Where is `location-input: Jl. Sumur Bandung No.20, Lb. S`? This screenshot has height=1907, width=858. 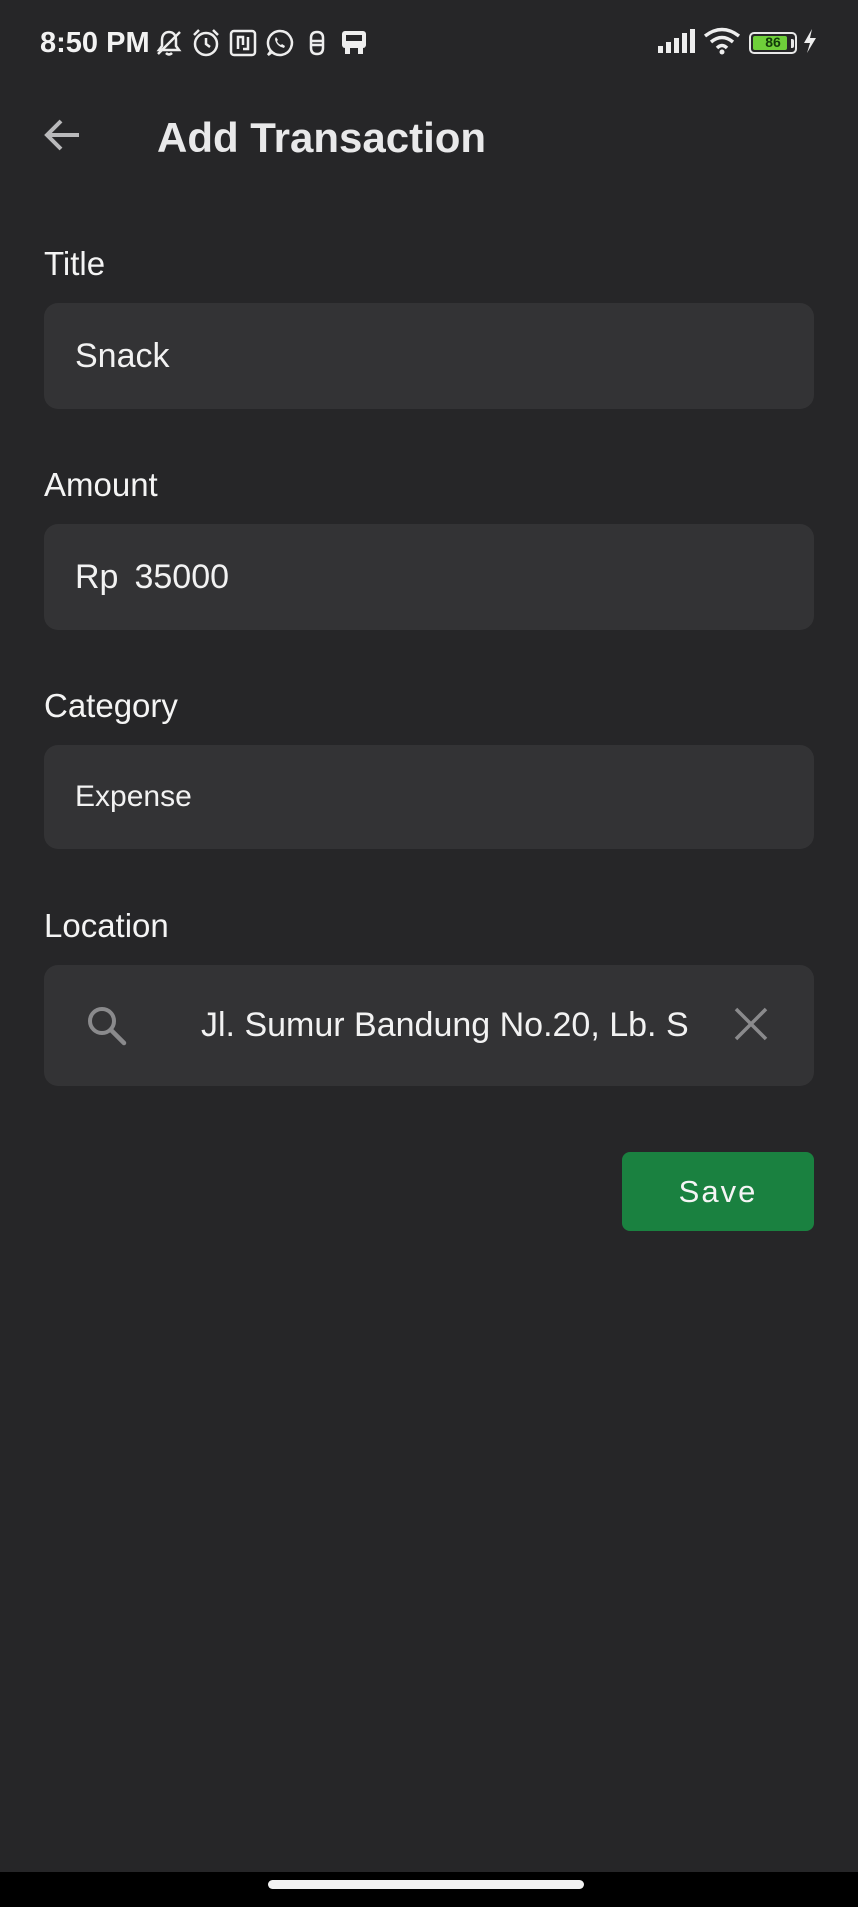
location-input: Jl. Sumur Bandung No.20, Lb. S is located at coordinates (452, 1025).